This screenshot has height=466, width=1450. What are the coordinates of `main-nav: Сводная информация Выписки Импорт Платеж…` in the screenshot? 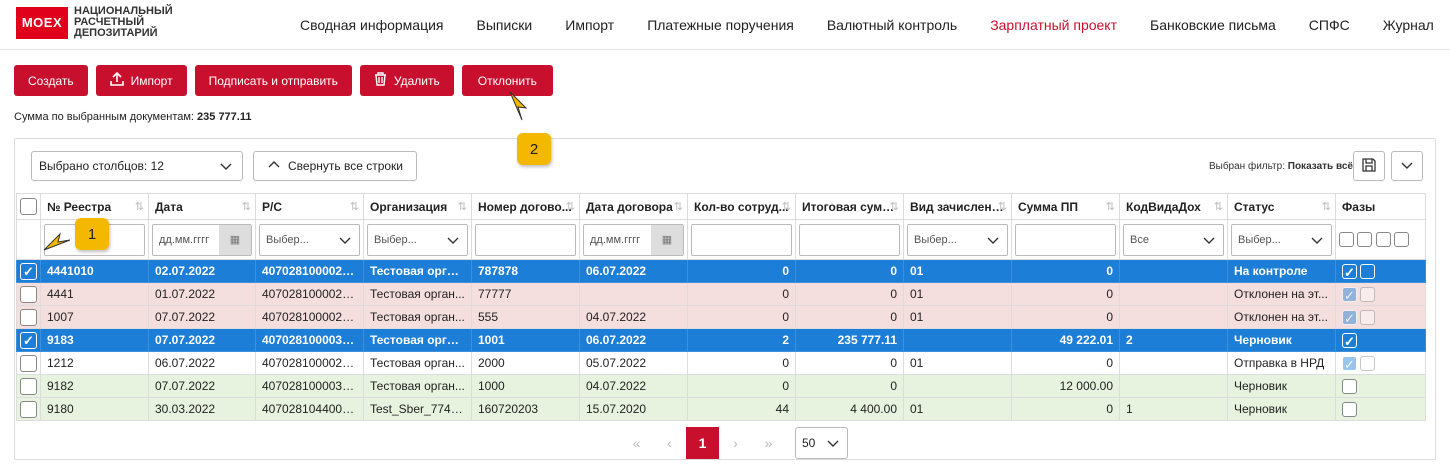 It's located at (875, 25).